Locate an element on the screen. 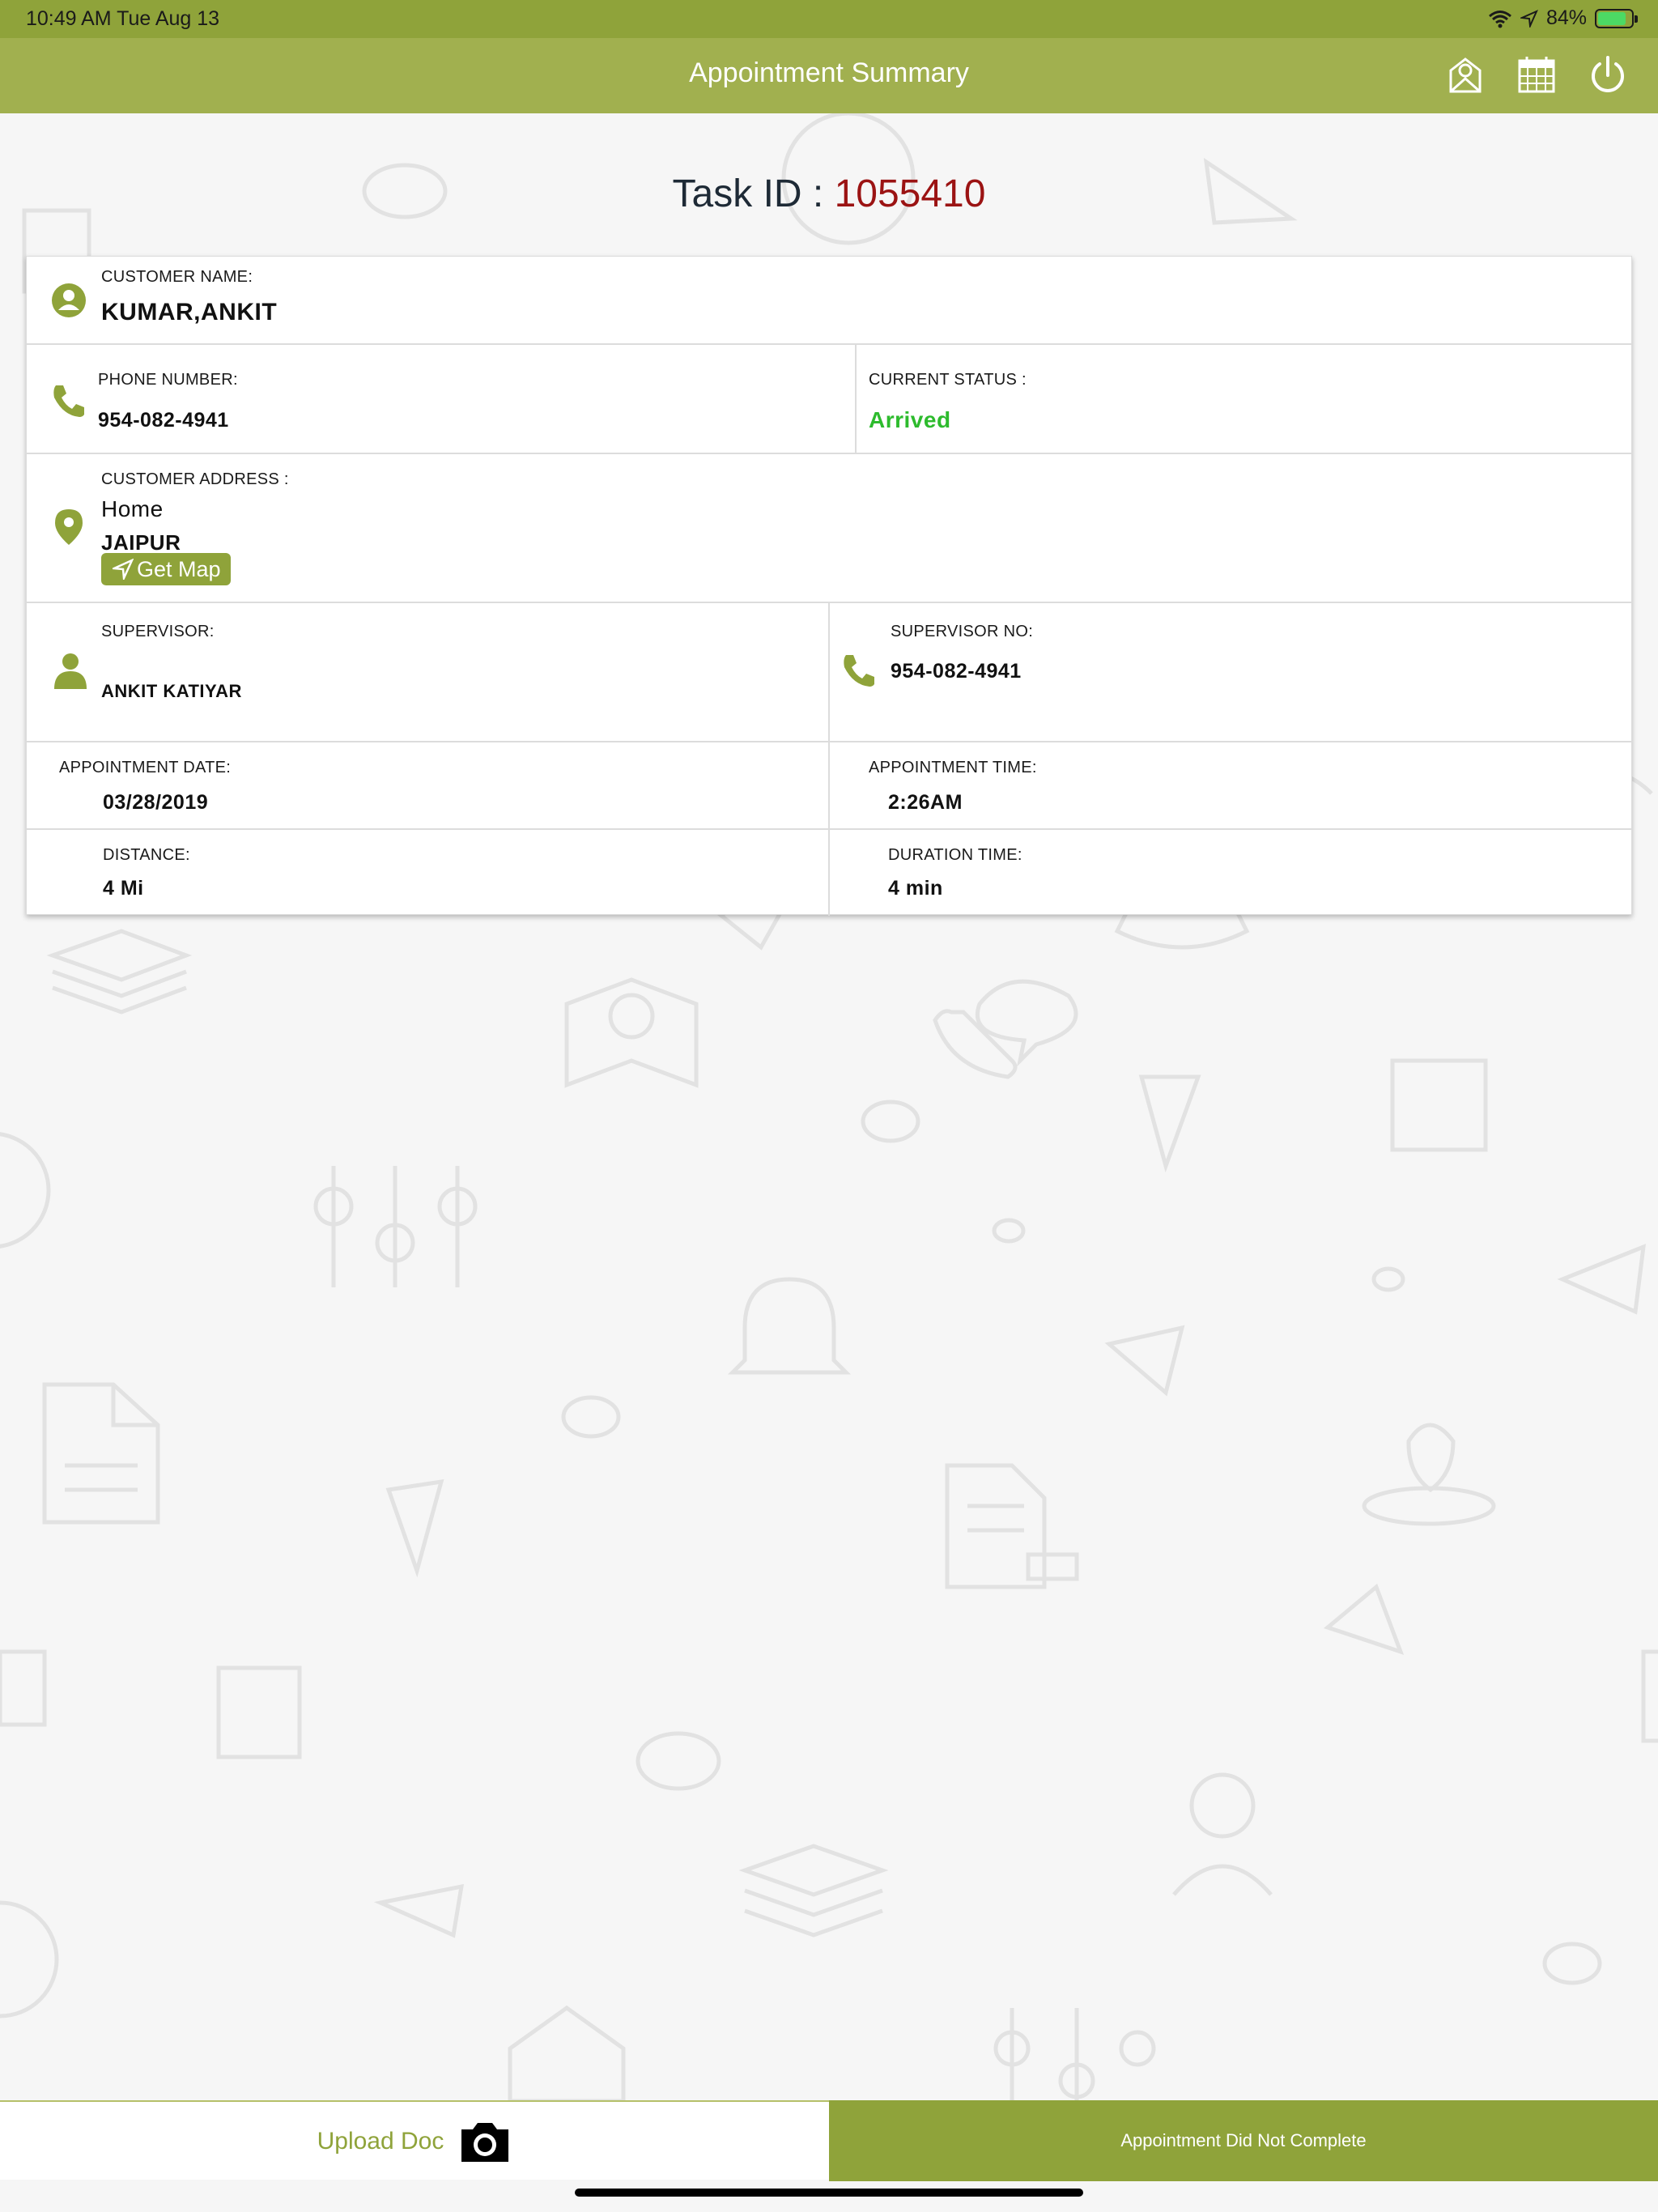 The height and width of the screenshot is (2212, 1658). task-id-heading: Task ID : 1055410 is located at coordinates (829, 194).